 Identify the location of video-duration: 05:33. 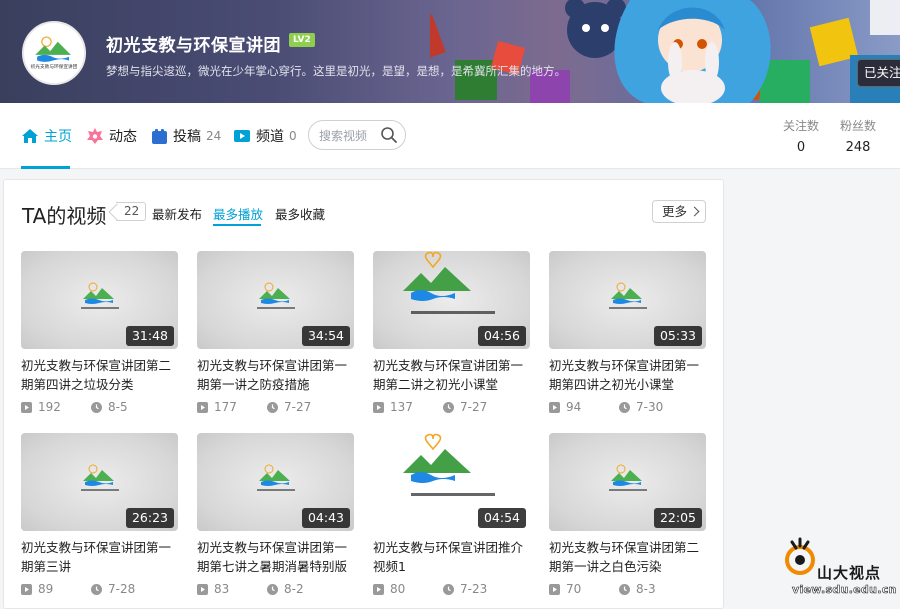
(677, 336).